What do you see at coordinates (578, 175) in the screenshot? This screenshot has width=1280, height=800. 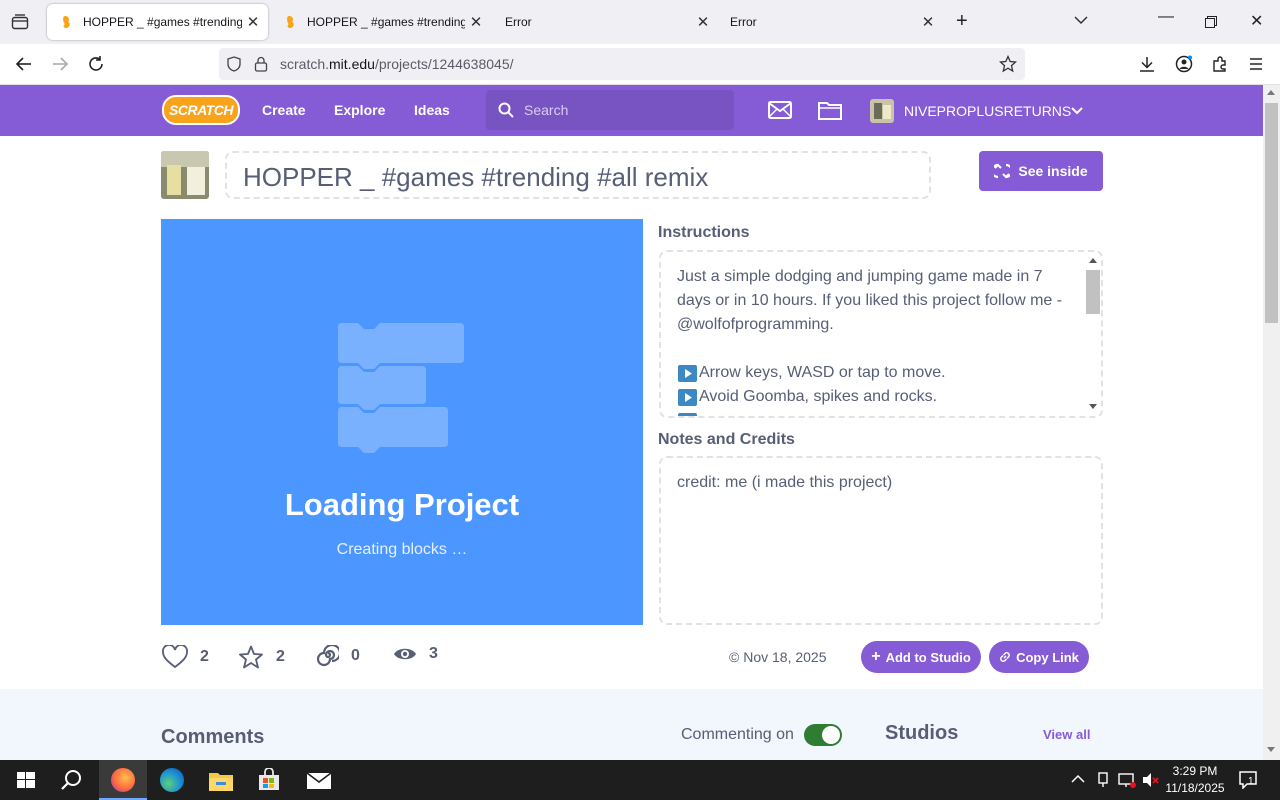 I see `project-title-field: HOPPER _ #games #trending #all remix` at bounding box center [578, 175].